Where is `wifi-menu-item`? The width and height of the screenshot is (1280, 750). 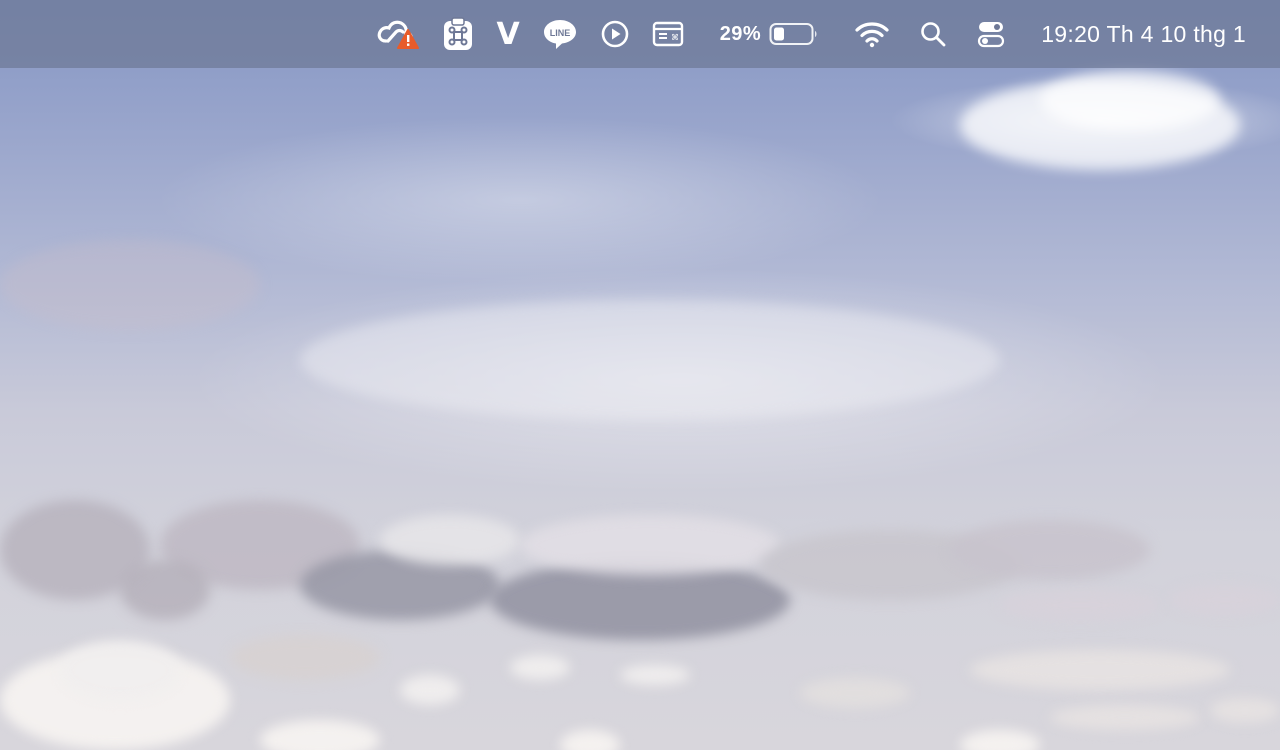
wifi-menu-item is located at coordinates (872, 34).